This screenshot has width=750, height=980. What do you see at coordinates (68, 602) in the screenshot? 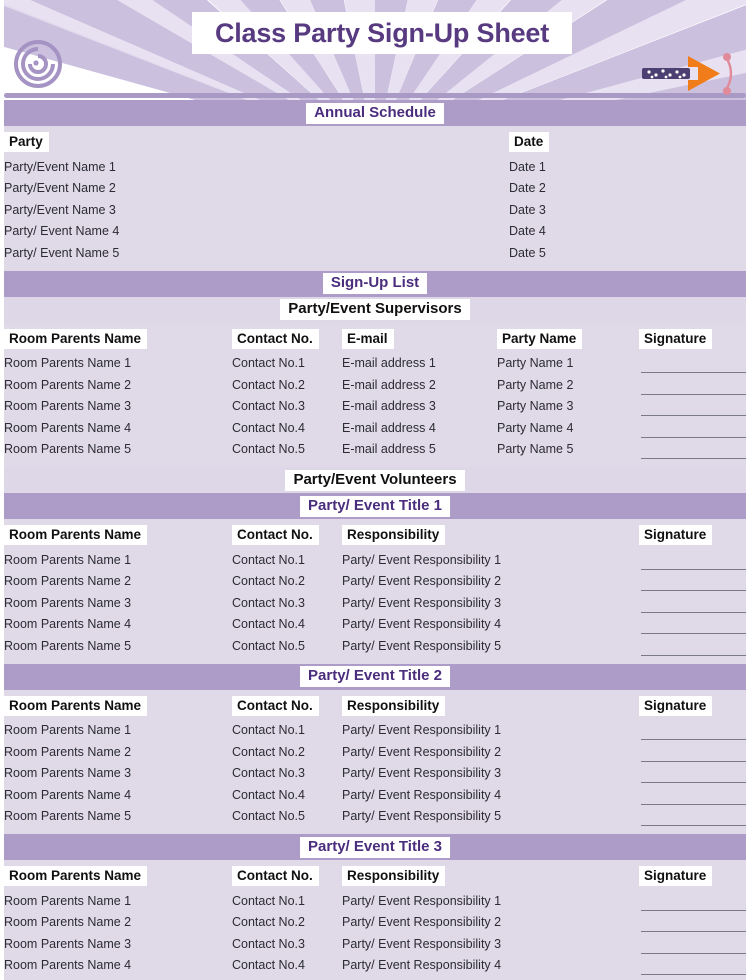
I see `cell-name: Room Parents Name 3` at bounding box center [68, 602].